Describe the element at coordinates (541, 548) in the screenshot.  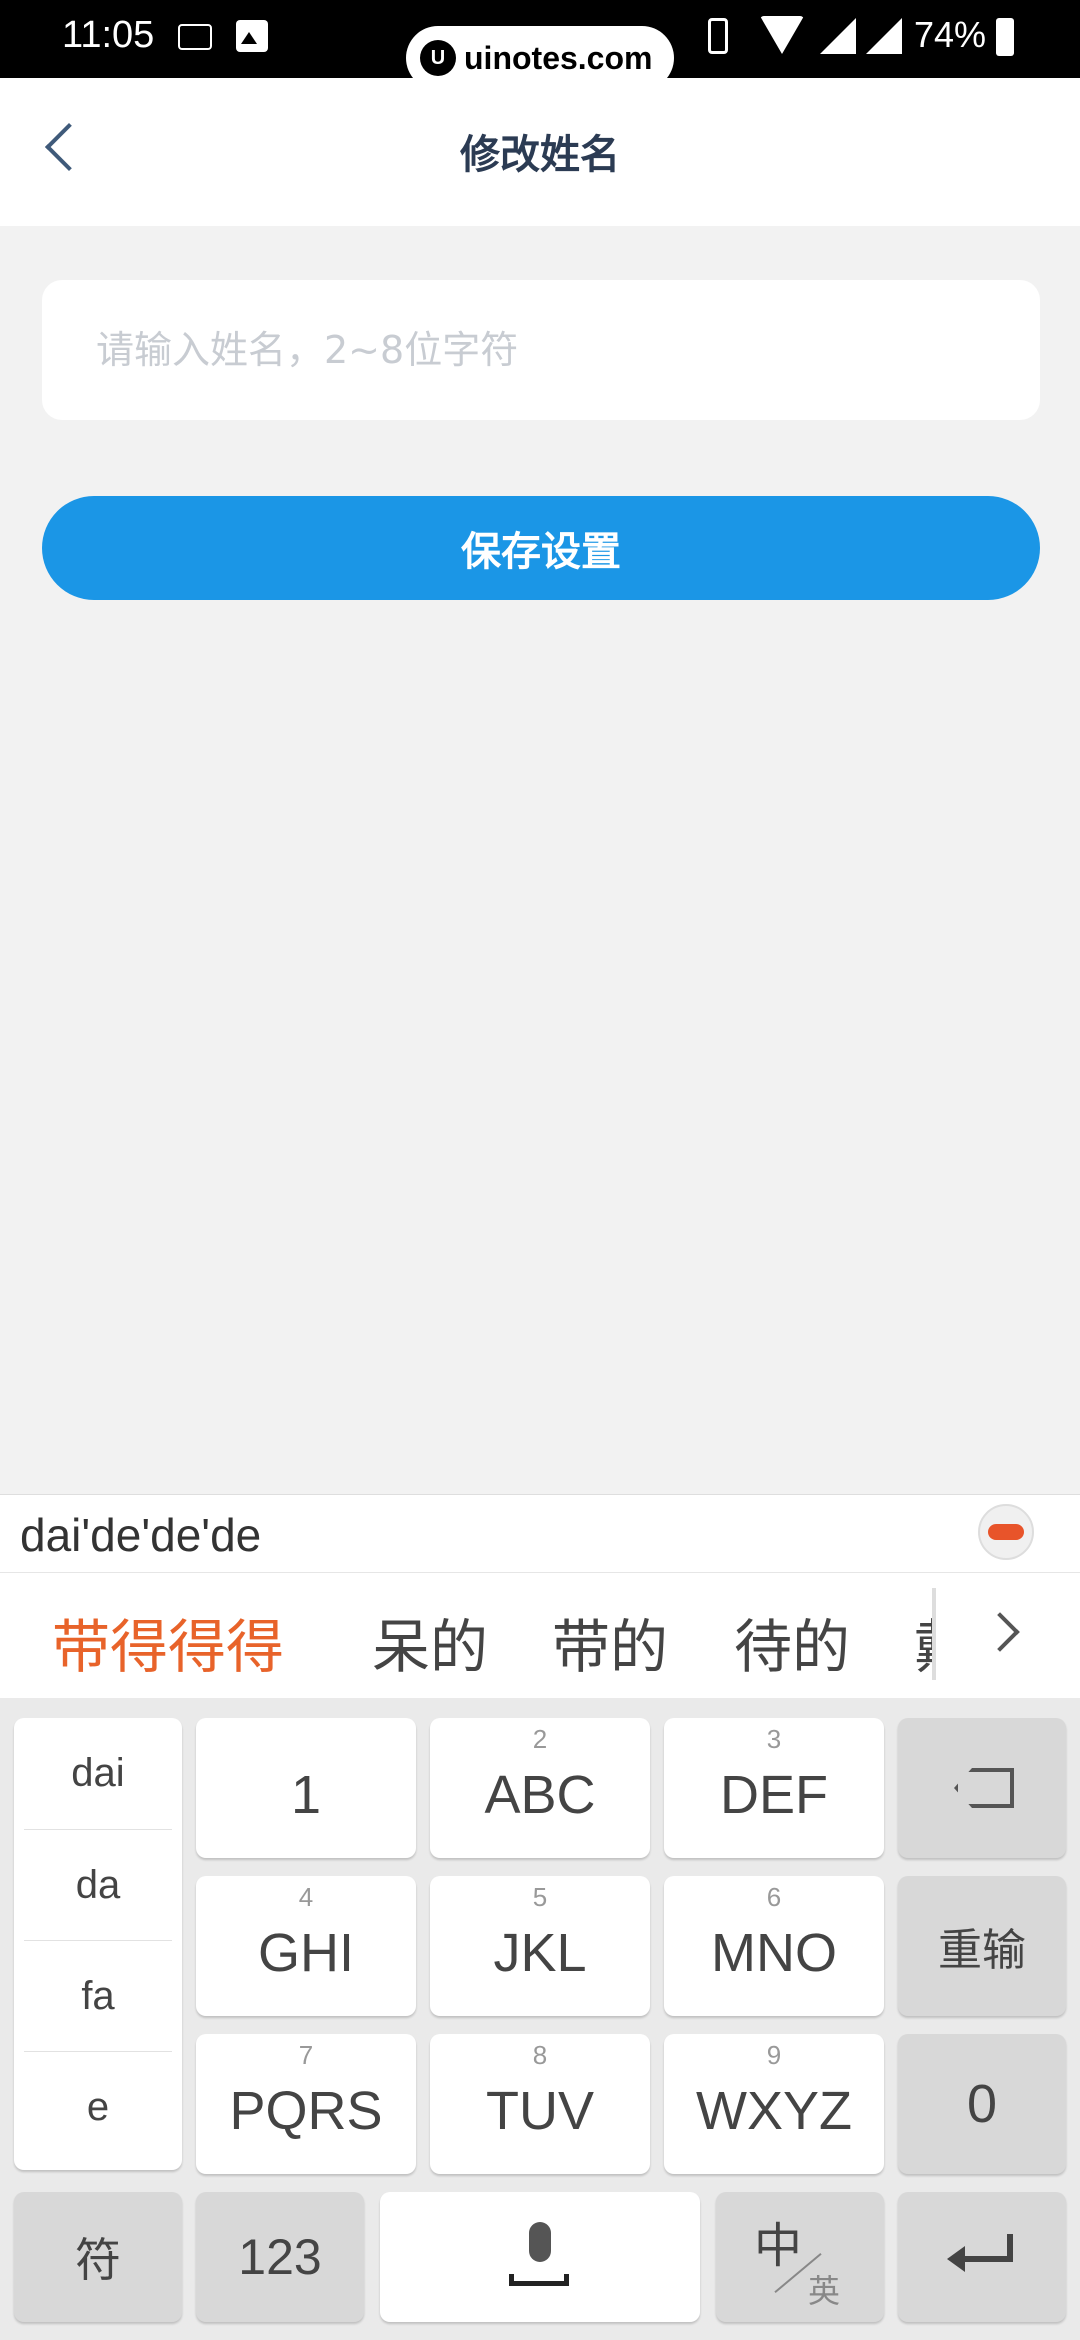
I see `save-button: 保存设置` at that location.